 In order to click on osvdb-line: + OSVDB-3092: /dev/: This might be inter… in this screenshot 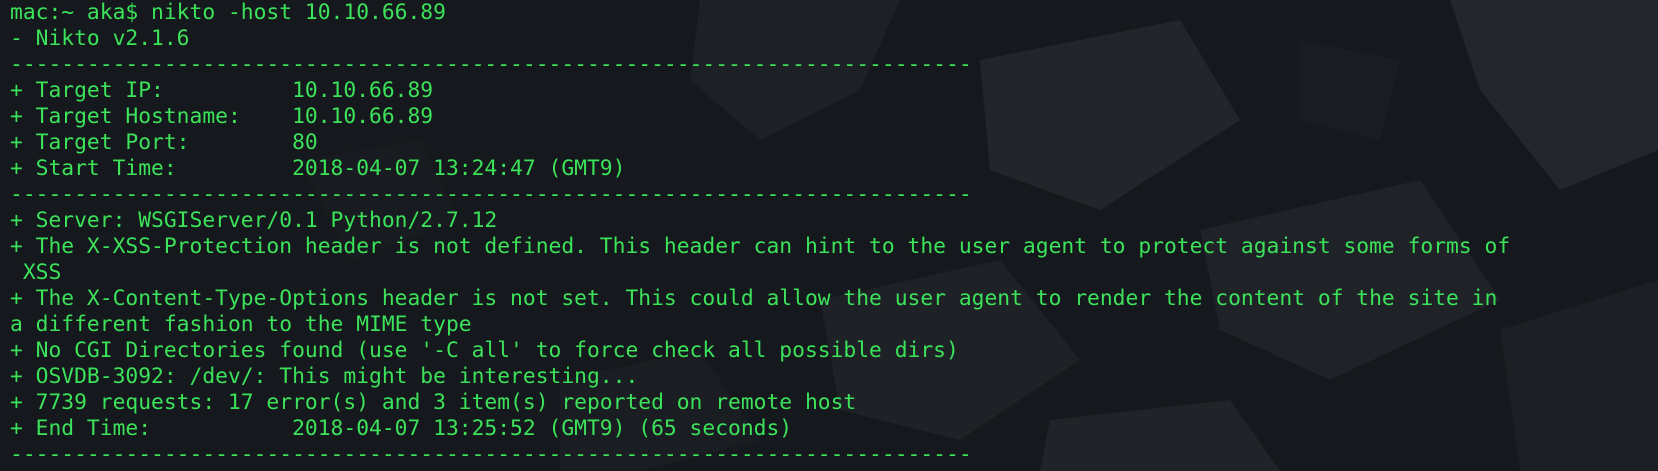, I will do `click(324, 376)`.